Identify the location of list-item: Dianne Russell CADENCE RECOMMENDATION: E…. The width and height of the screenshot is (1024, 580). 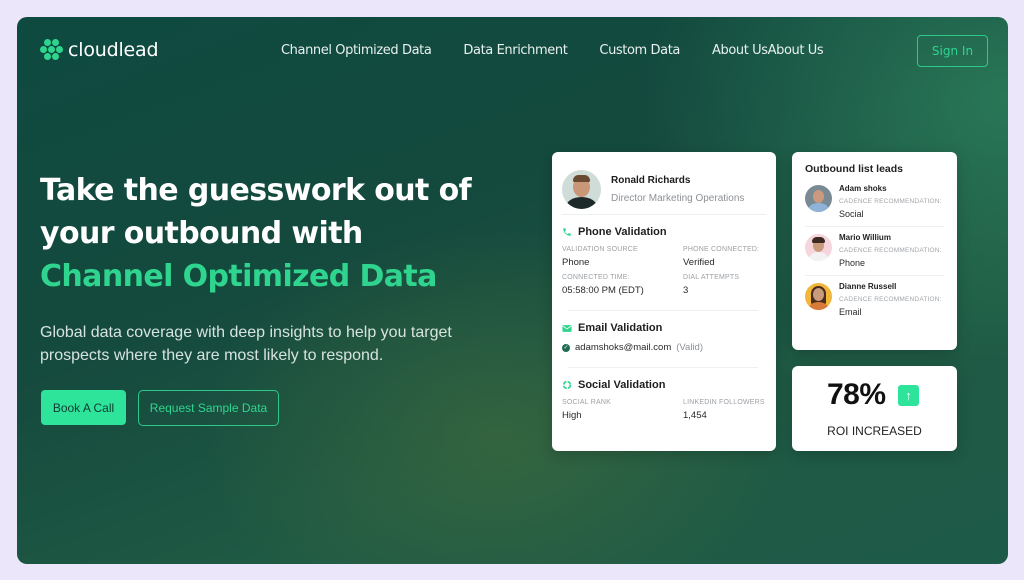
(874, 300).